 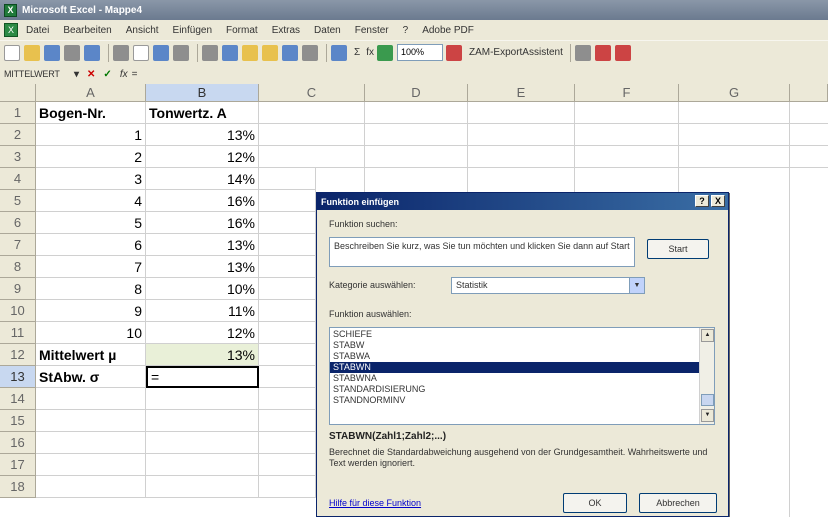 What do you see at coordinates (287, 201) in the screenshot?
I see `cell-row5-empty` at bounding box center [287, 201].